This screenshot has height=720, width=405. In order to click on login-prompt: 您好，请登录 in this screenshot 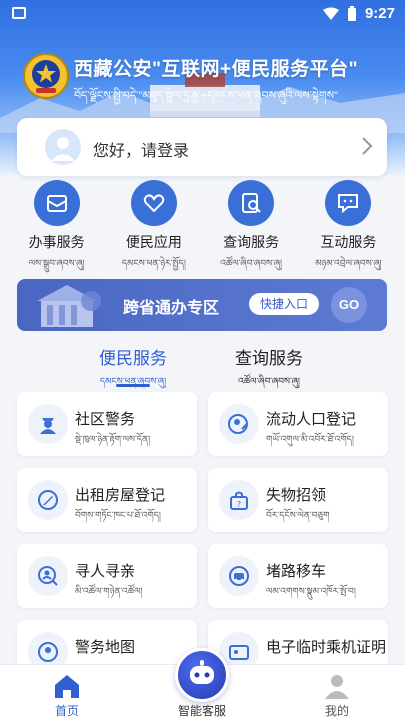, I will do `click(141, 151)`.